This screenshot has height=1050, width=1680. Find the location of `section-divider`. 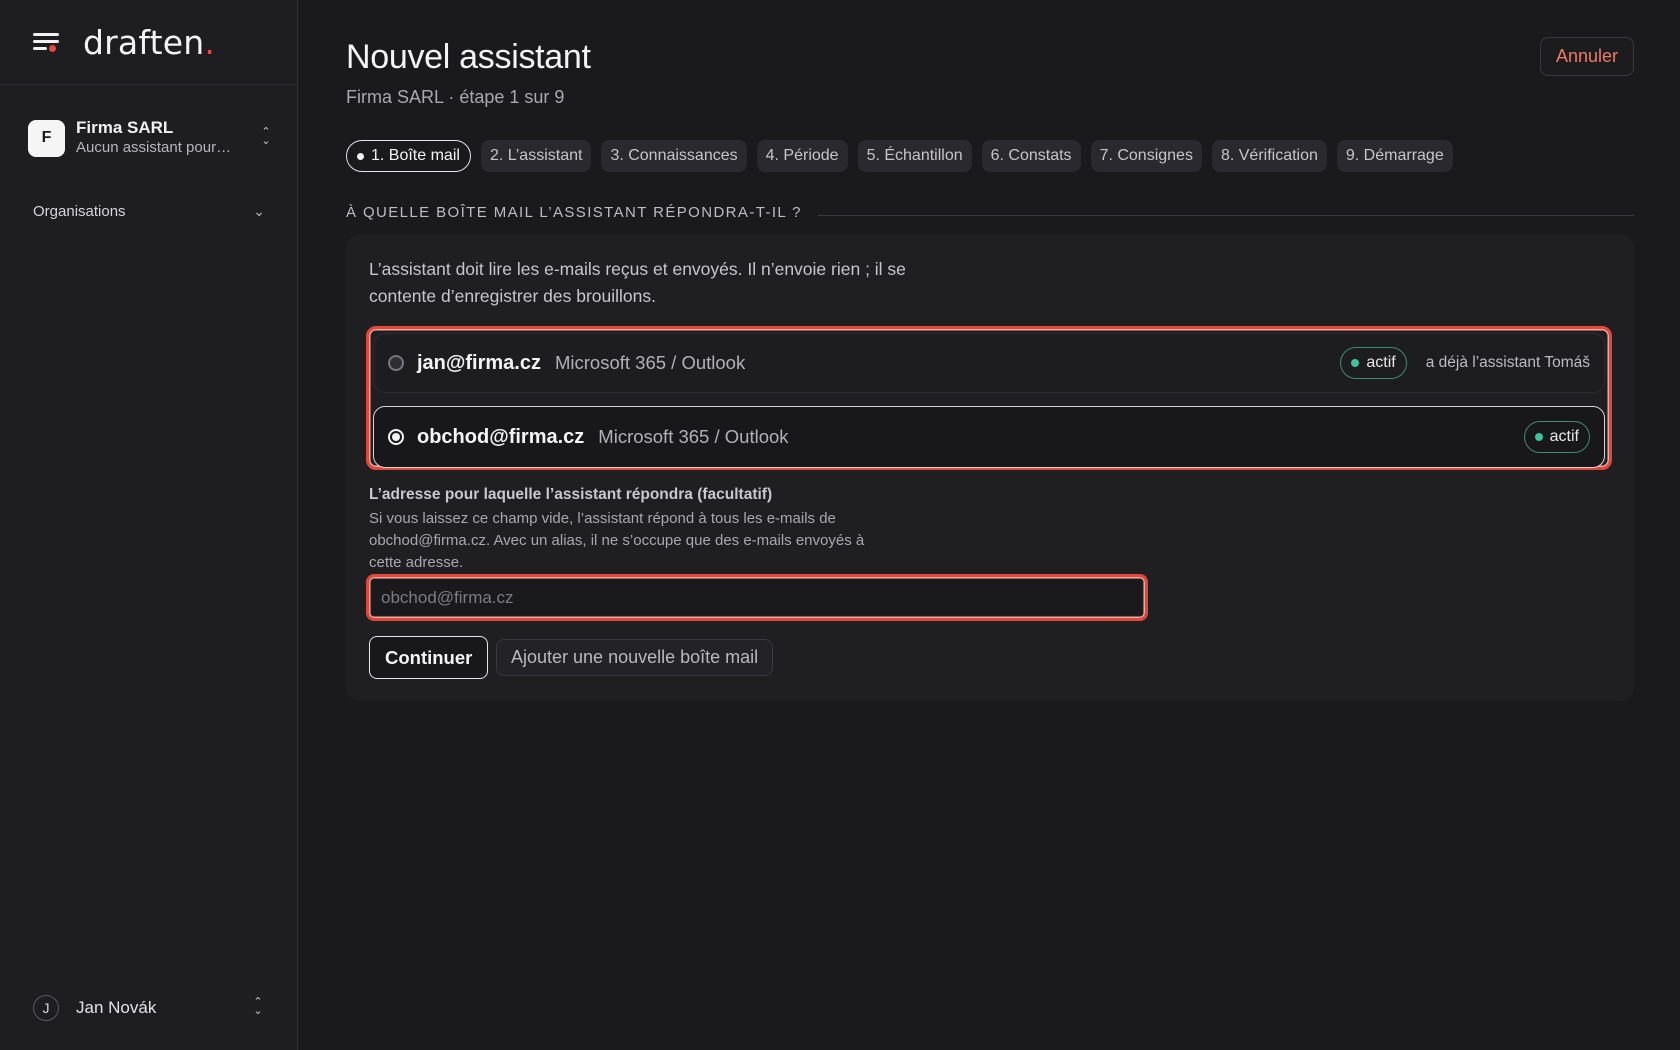

section-divider is located at coordinates (1225, 215).